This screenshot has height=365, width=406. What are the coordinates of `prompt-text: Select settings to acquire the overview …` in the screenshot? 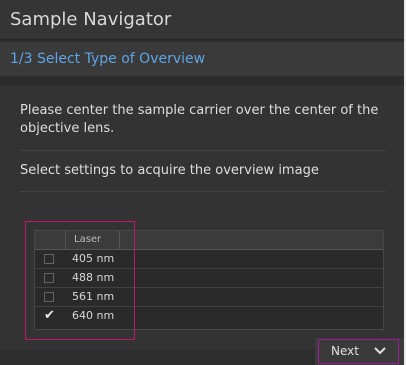 It's located at (169, 170).